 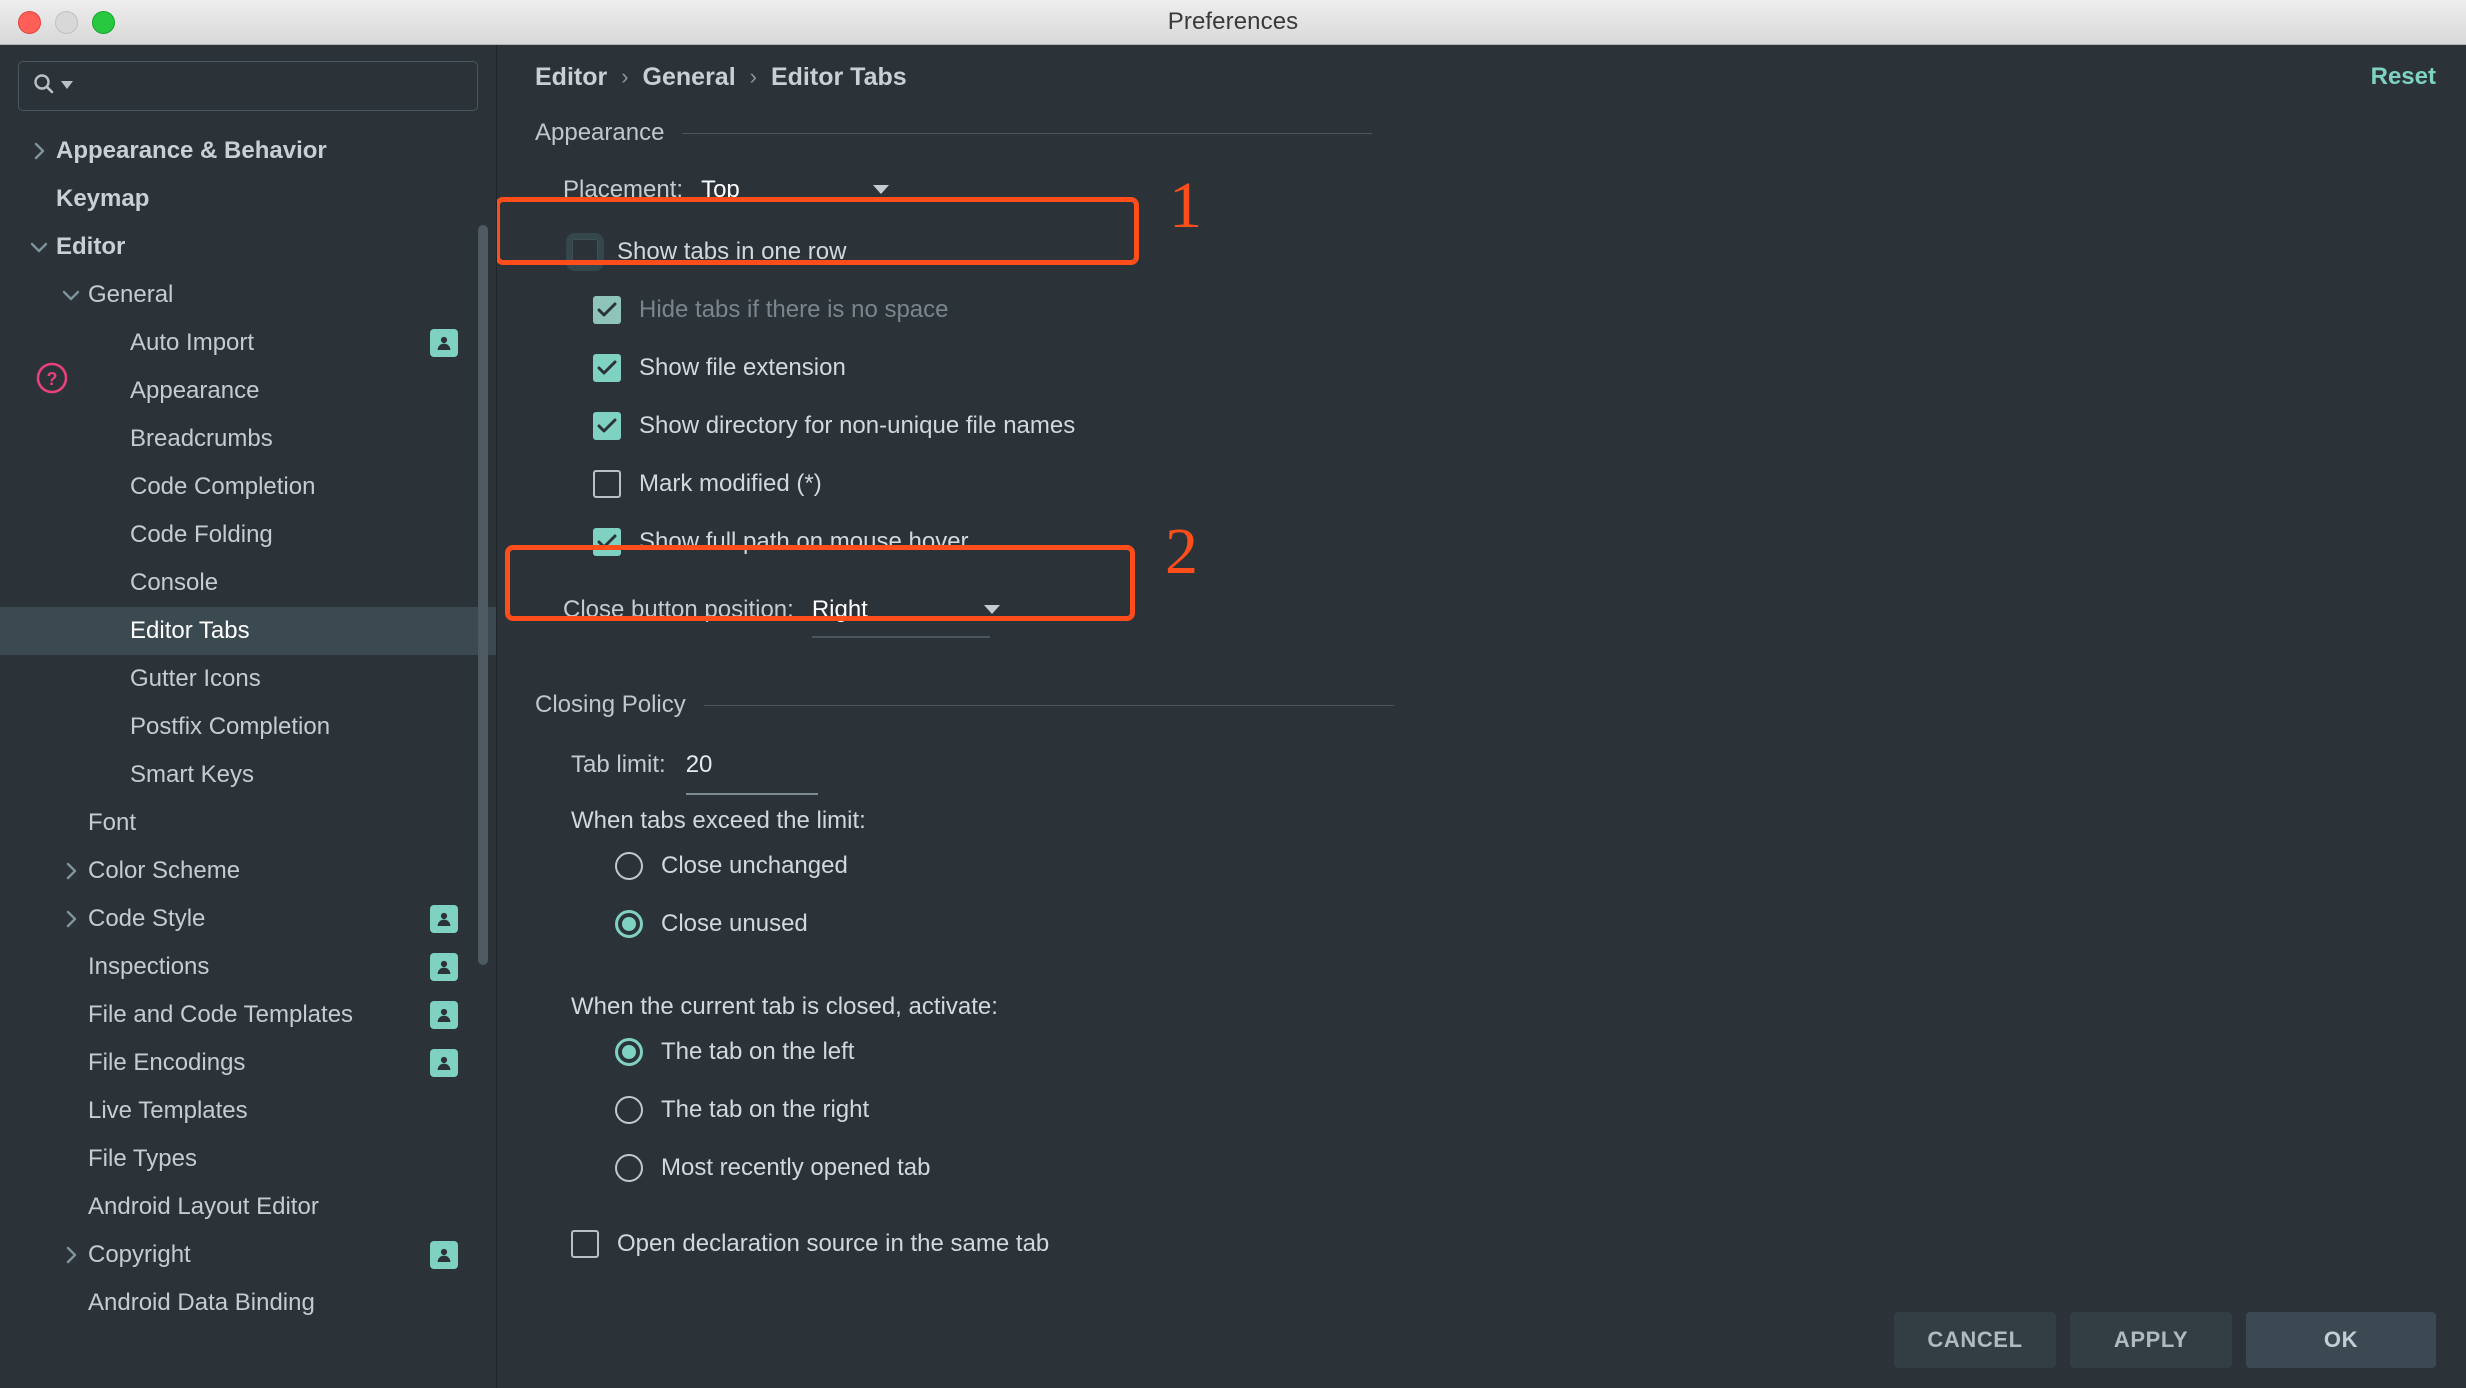 I want to click on show-full-path-checkbox, so click(x=607, y=542).